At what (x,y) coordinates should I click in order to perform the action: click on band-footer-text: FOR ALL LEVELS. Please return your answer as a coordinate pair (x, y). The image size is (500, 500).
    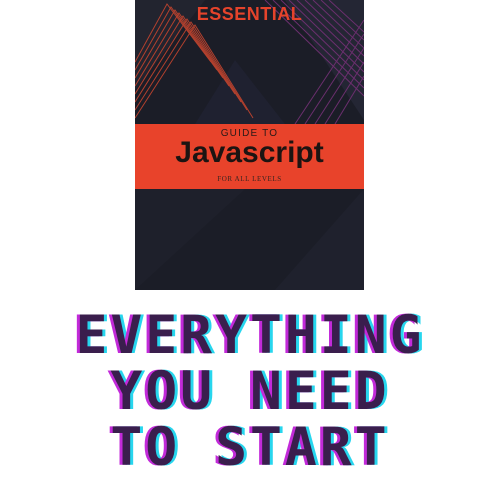
    Looking at the image, I should click on (249, 179).